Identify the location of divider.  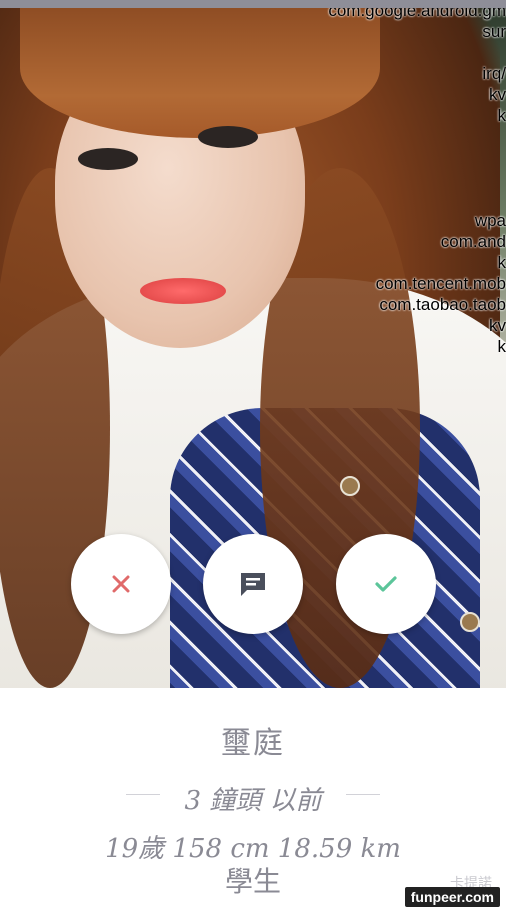
(363, 794).